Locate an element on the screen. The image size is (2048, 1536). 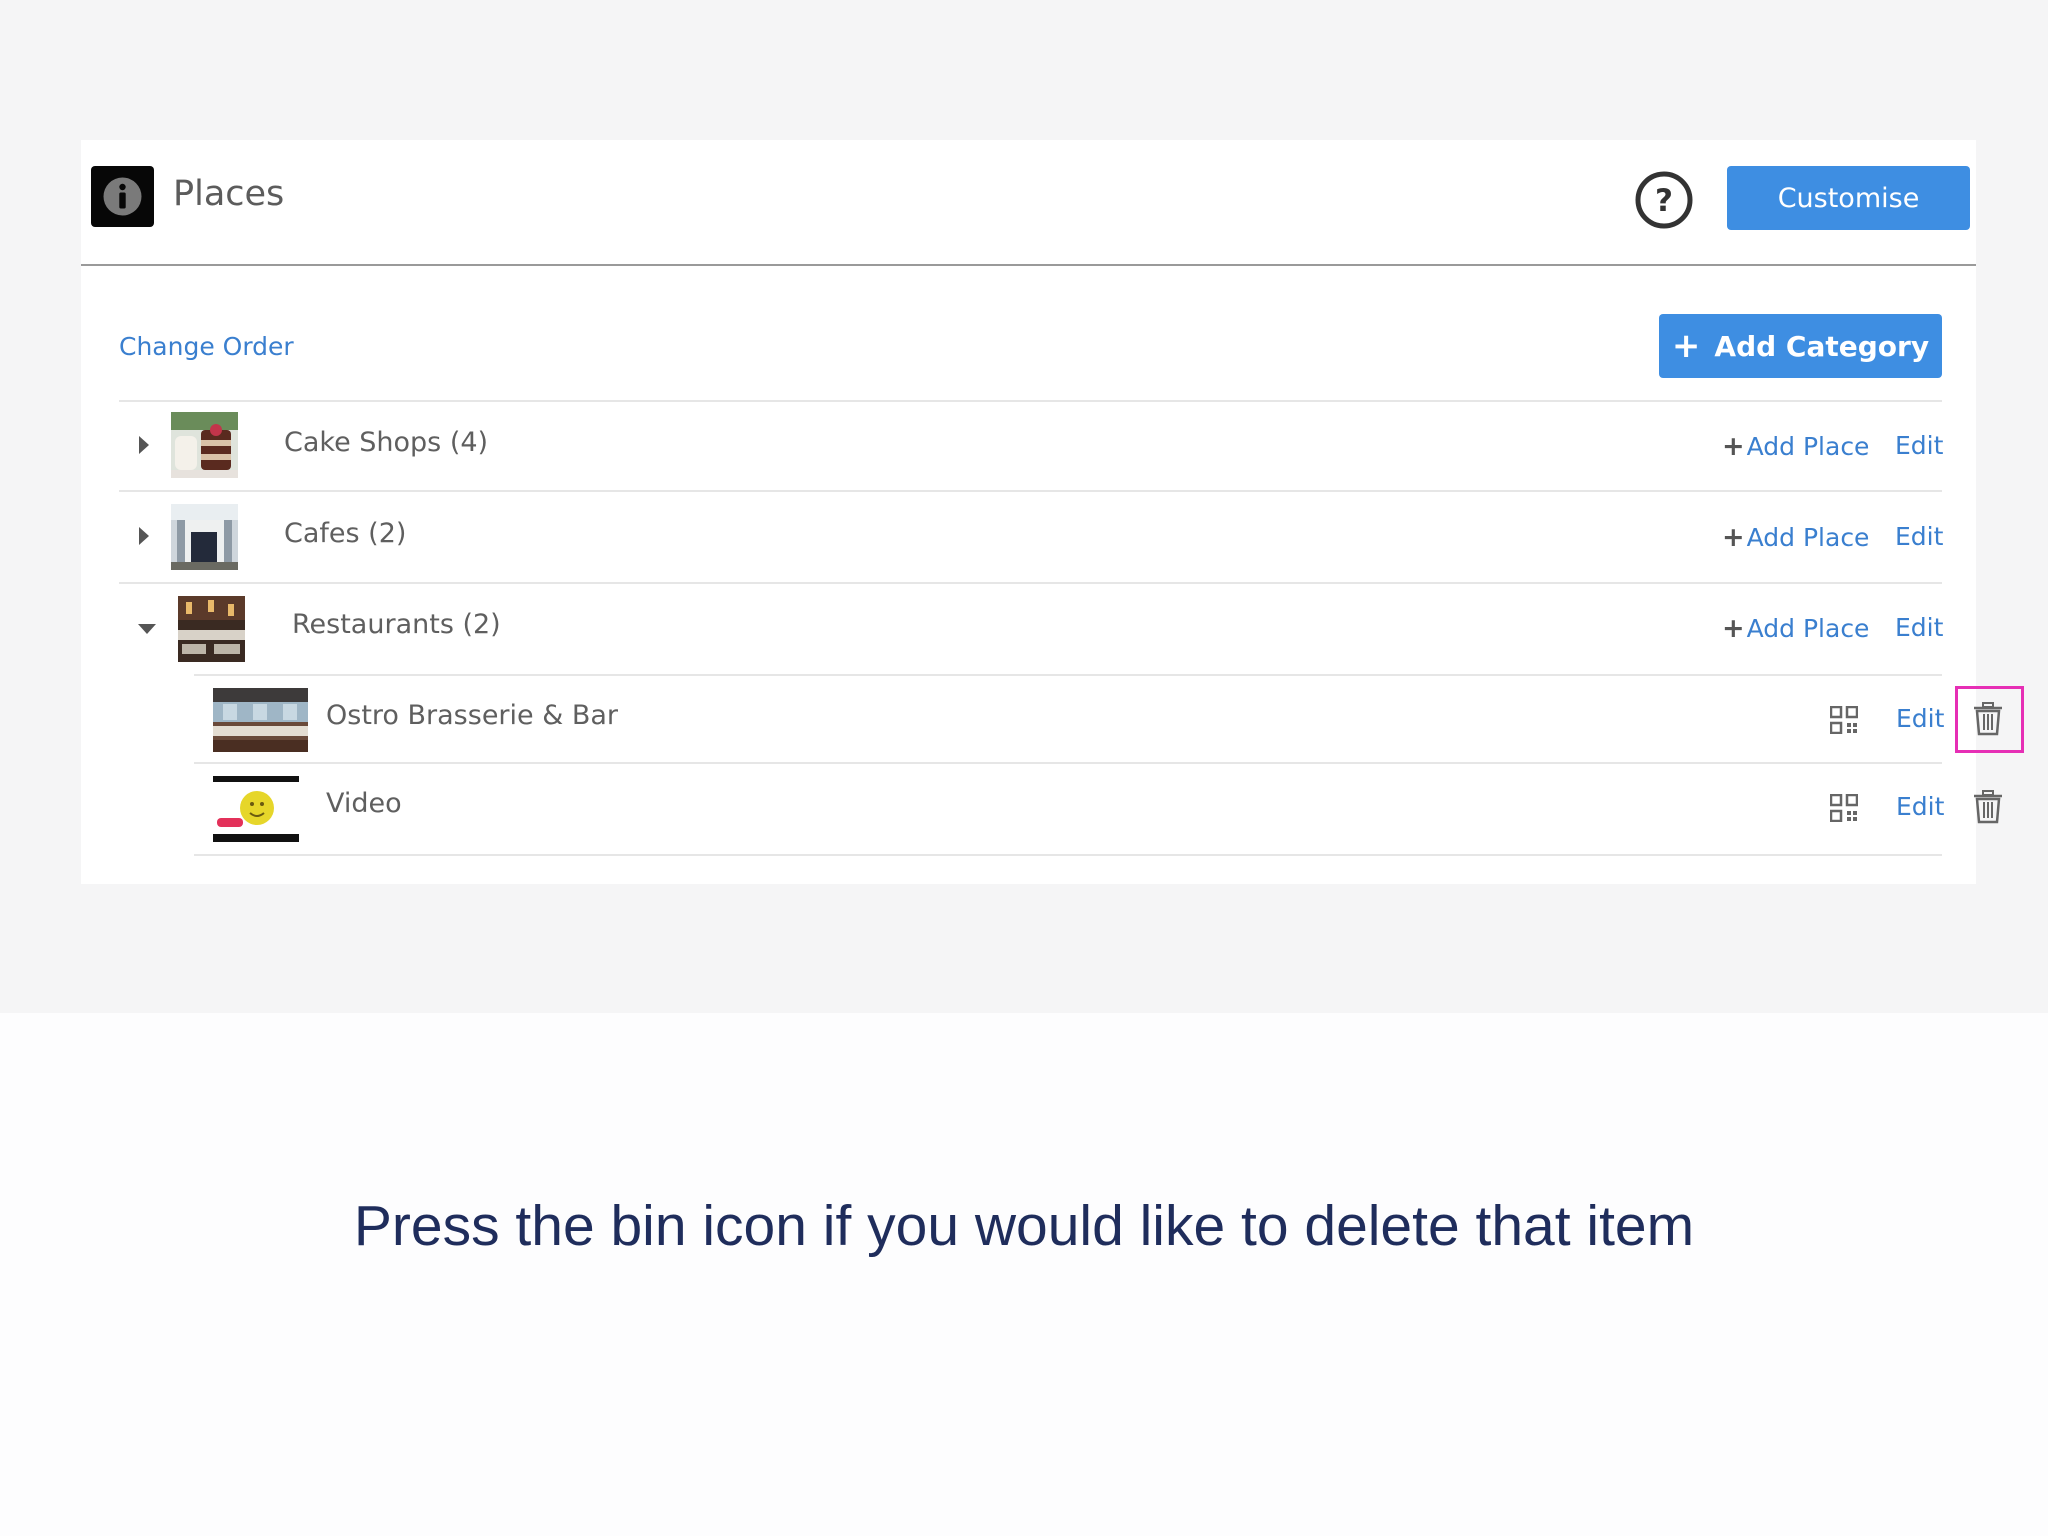
info-icon is located at coordinates (122, 196).